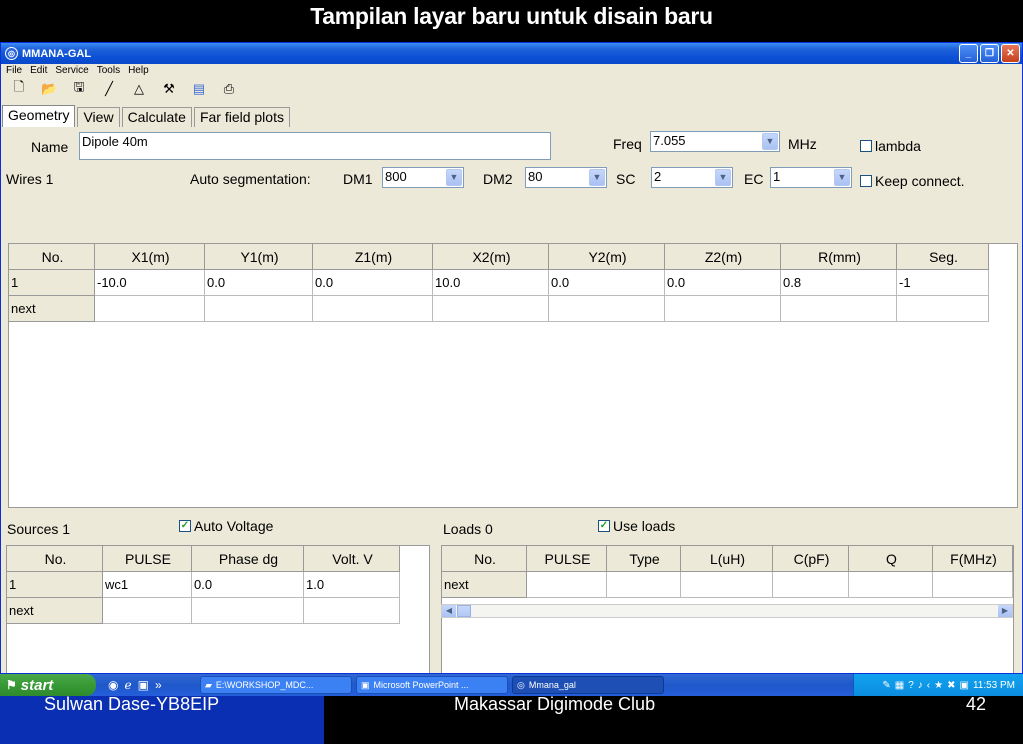 The height and width of the screenshot is (744, 1023). What do you see at coordinates (315, 146) in the screenshot?
I see `name-input: Dipole 40m` at bounding box center [315, 146].